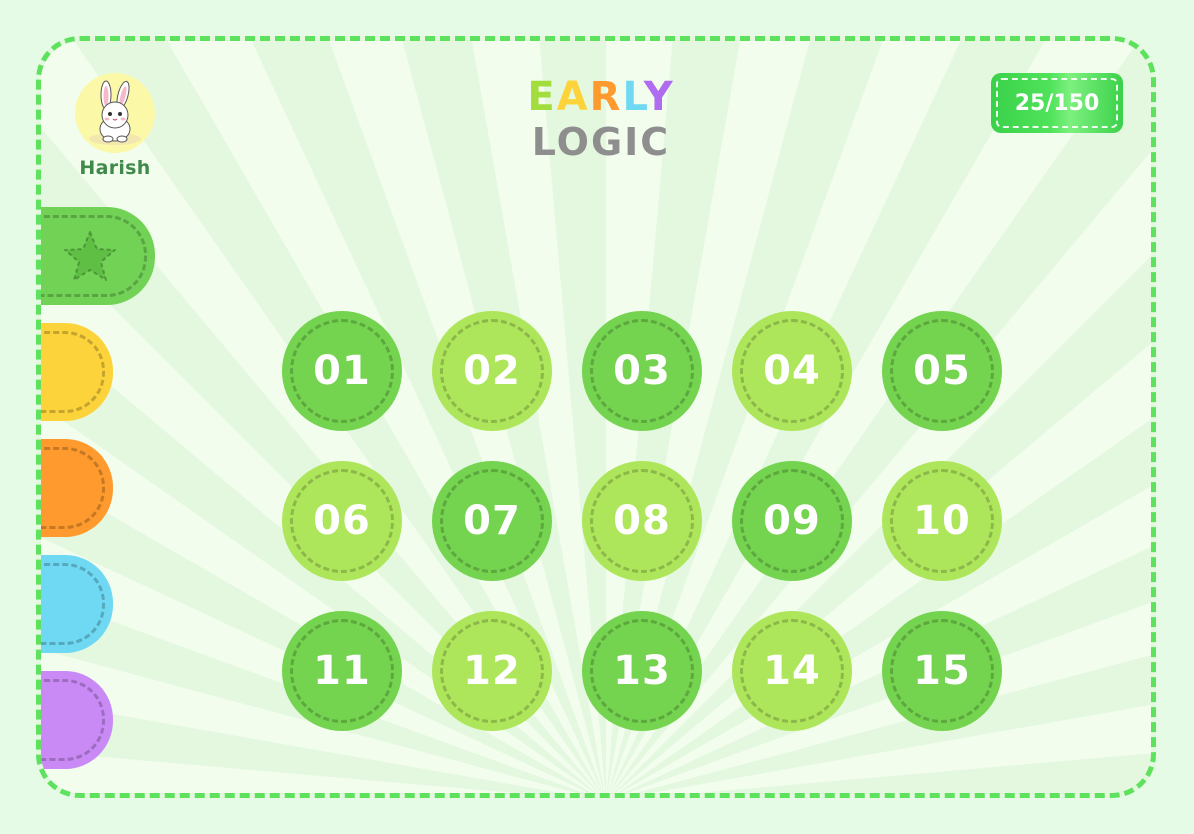 The width and height of the screenshot is (1194, 834). I want to click on level-number: 10, so click(942, 521).